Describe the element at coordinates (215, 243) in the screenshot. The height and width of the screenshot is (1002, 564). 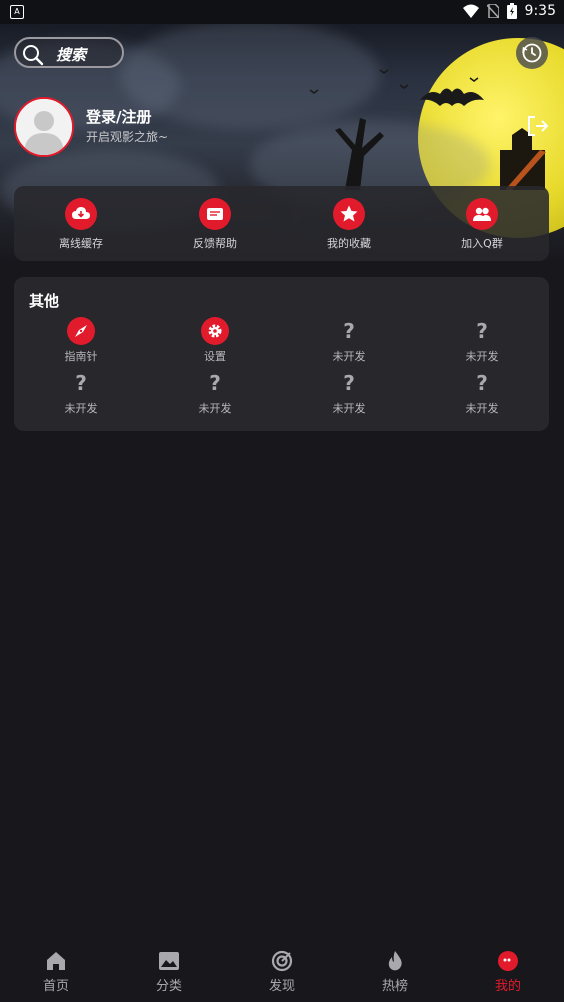
I see `quick-action-label: 反馈帮助` at that location.